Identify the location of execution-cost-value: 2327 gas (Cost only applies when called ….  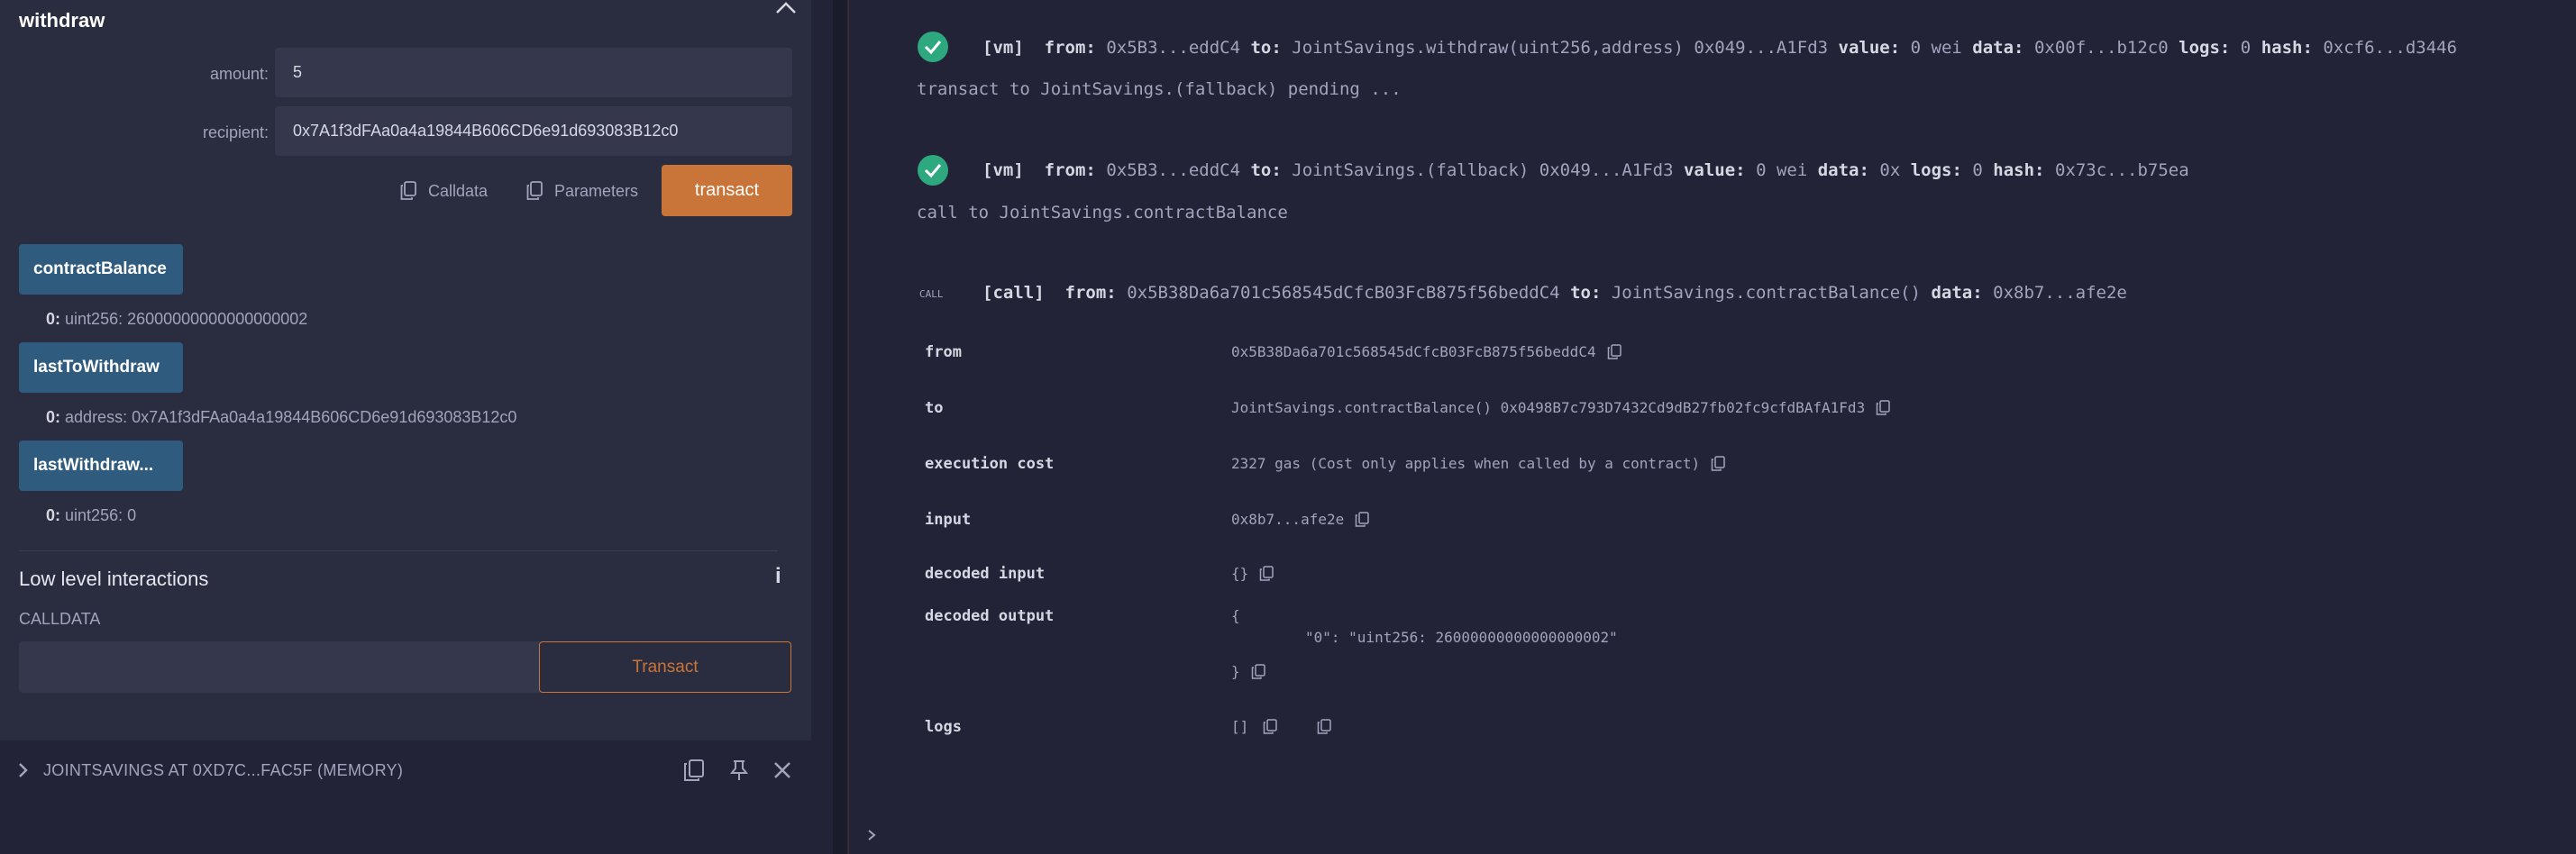
(1466, 463).